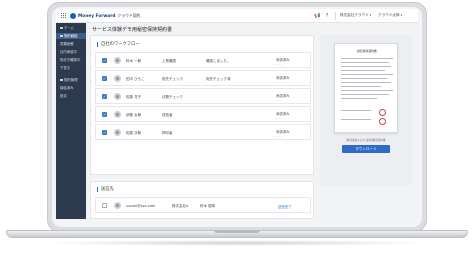 The width and height of the screenshot is (474, 255). I want to click on sidebar-item-document-request: 書類依頼, so click(71, 44).